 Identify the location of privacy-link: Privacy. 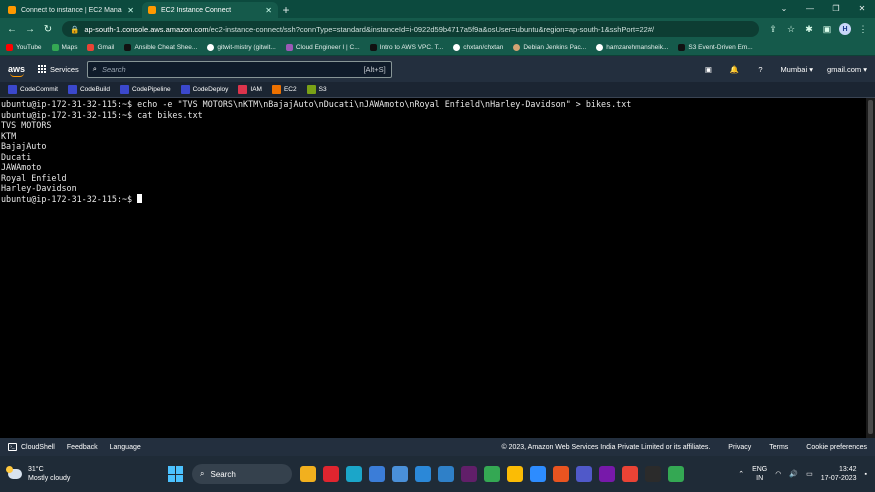
(739, 447).